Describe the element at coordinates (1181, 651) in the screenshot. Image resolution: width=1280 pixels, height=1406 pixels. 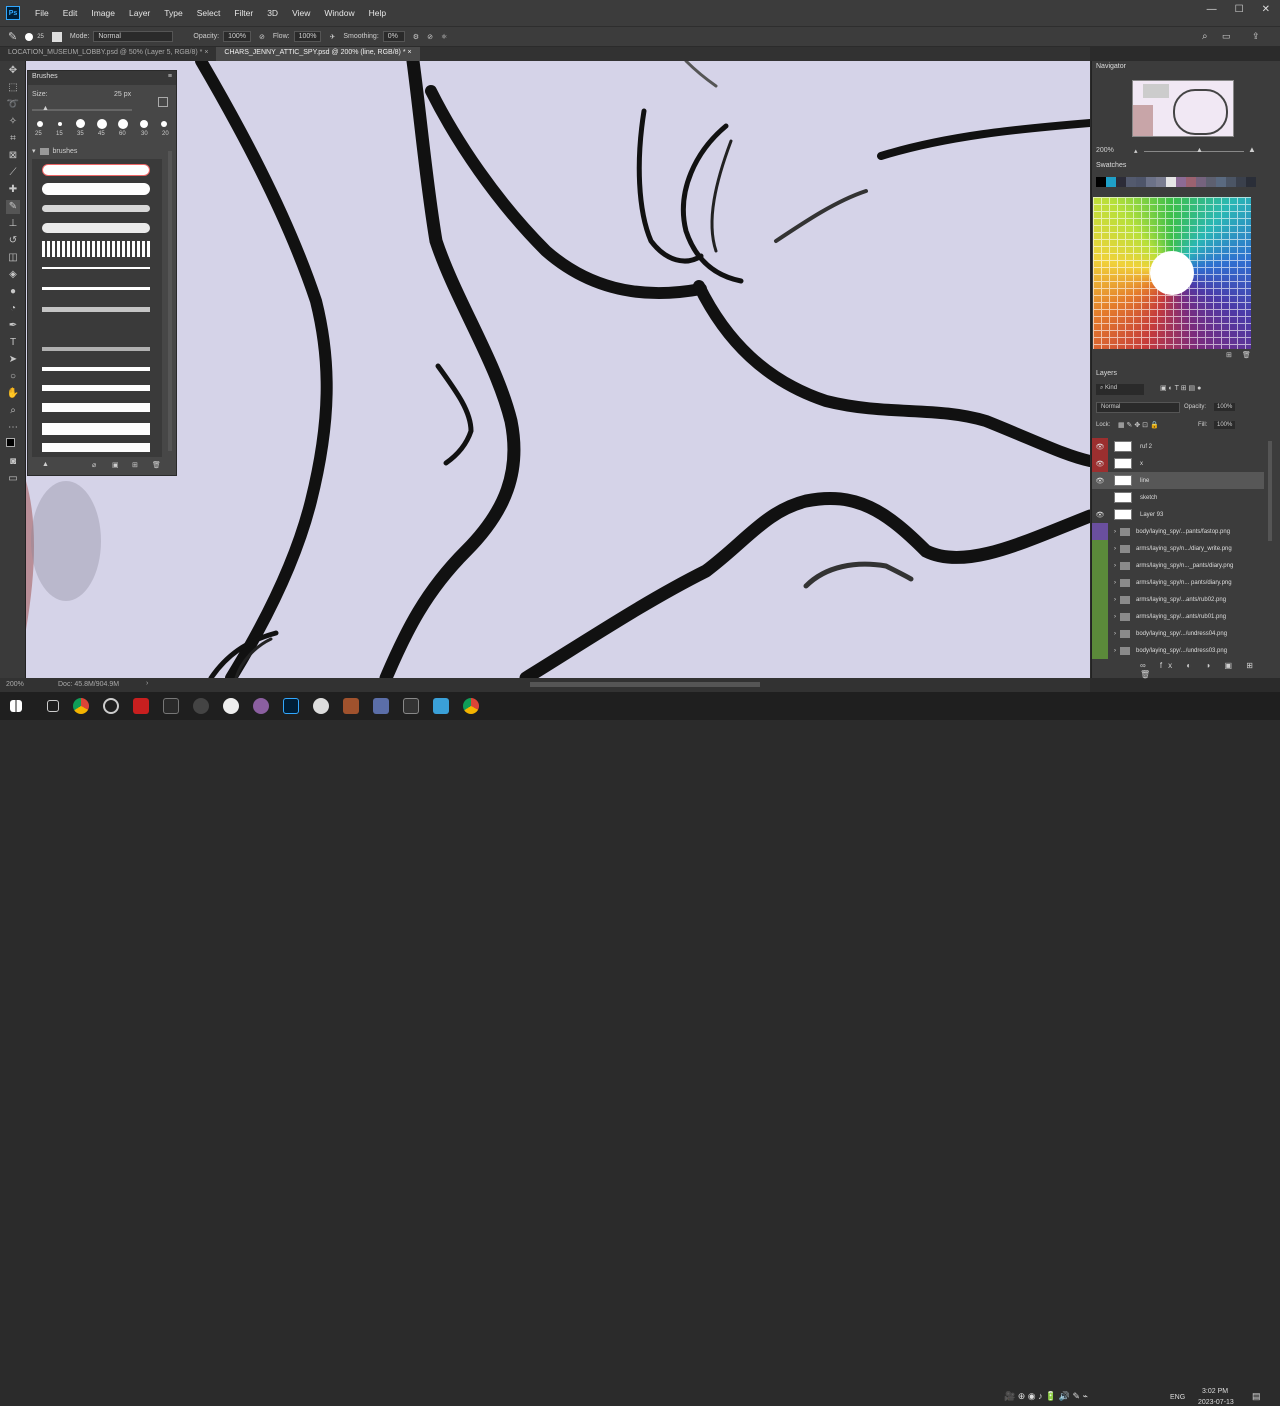
I see `layer-name: body/laying_spy/.../undress03.png` at that location.